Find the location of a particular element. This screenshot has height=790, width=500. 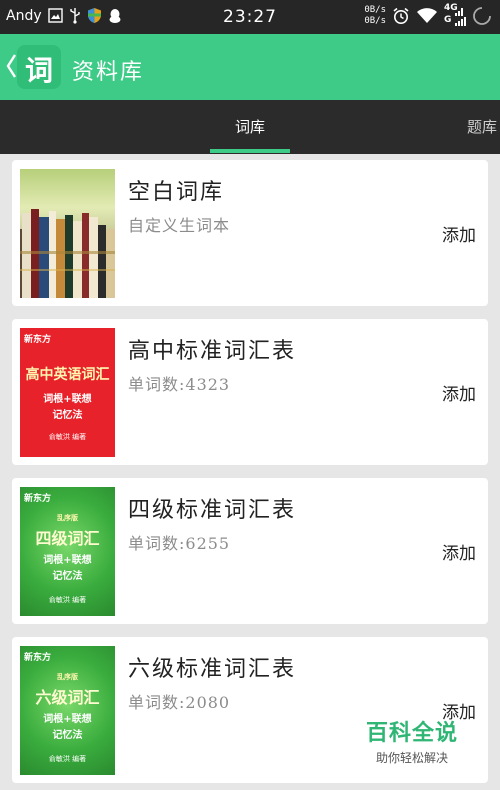

status-bar: Andy 23:27 0B/s 0B/s 4G G is located at coordinates (250, 17).